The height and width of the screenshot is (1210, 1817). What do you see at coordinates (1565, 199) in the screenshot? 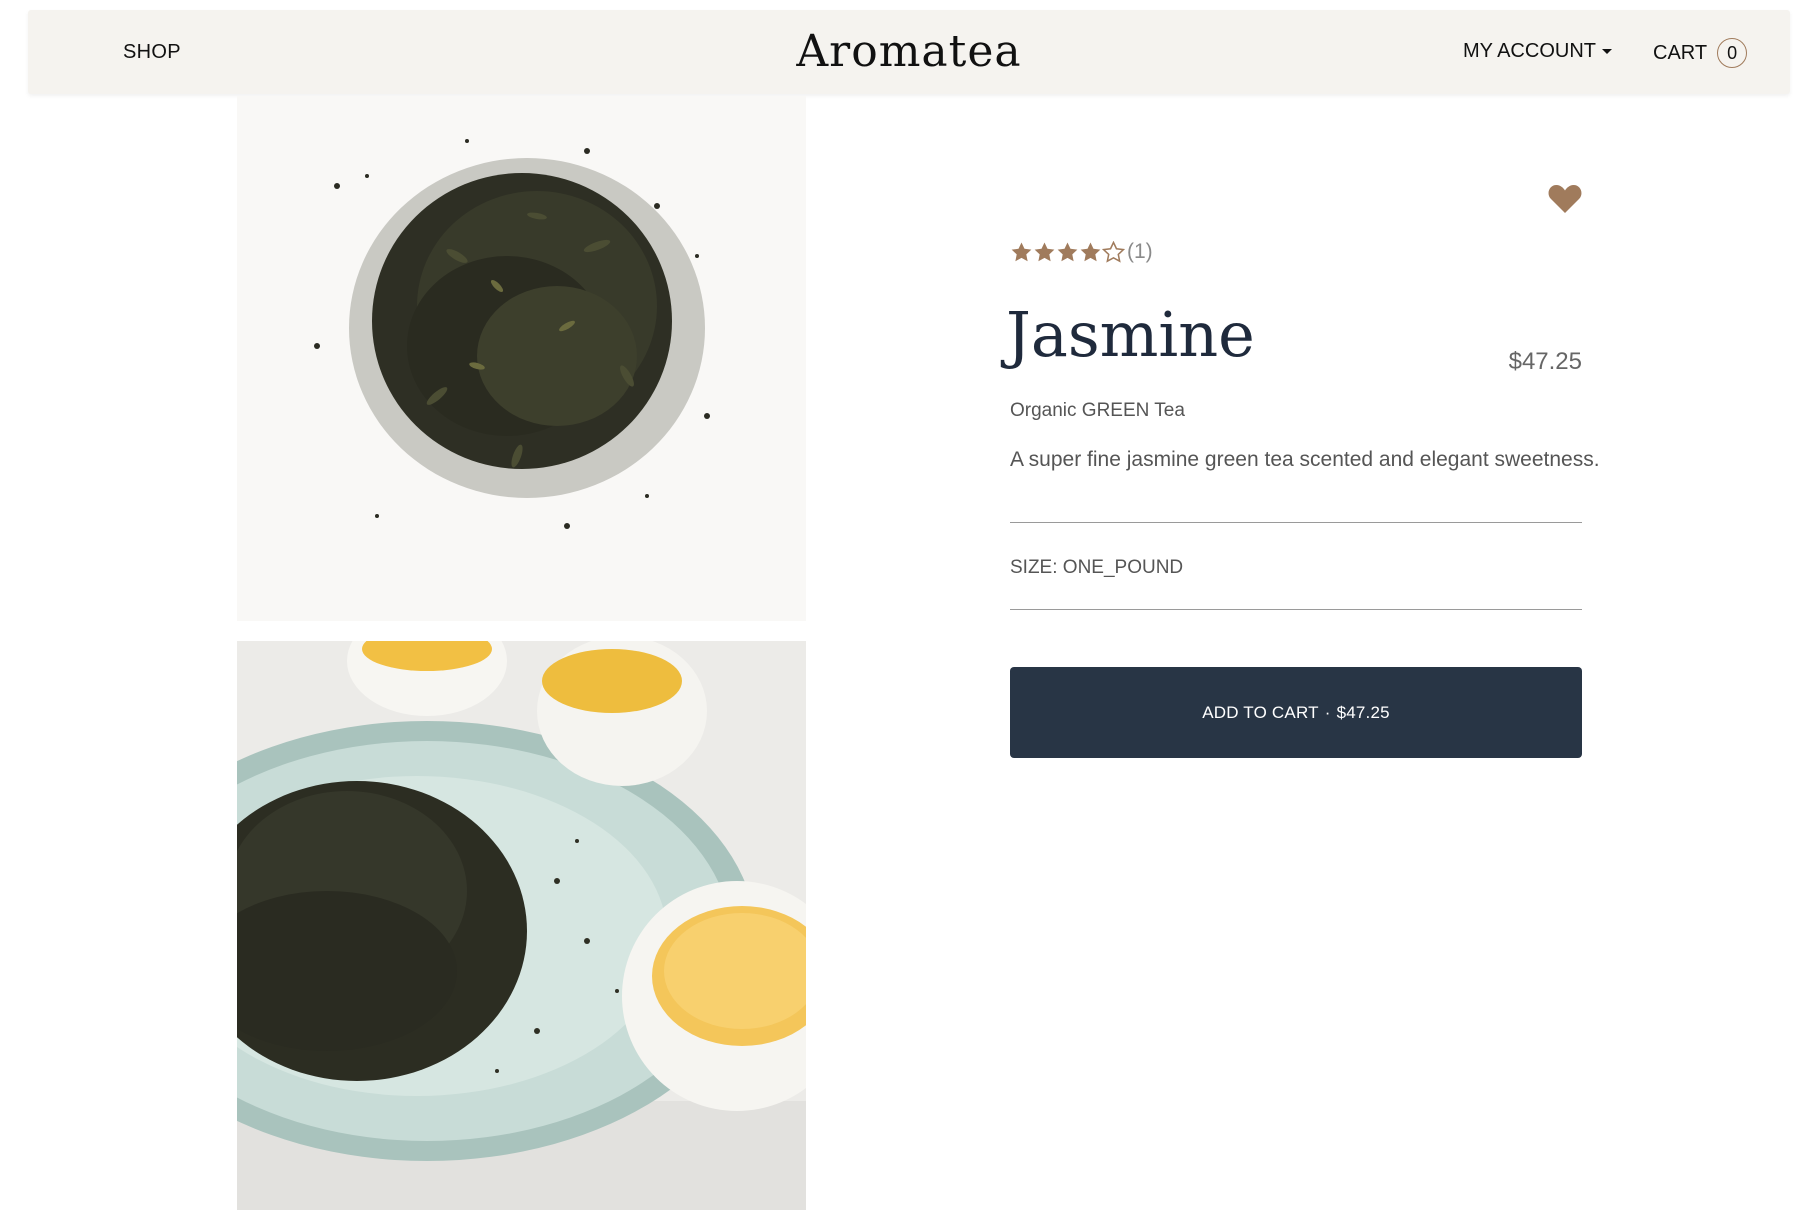
I see `heart-icon` at bounding box center [1565, 199].